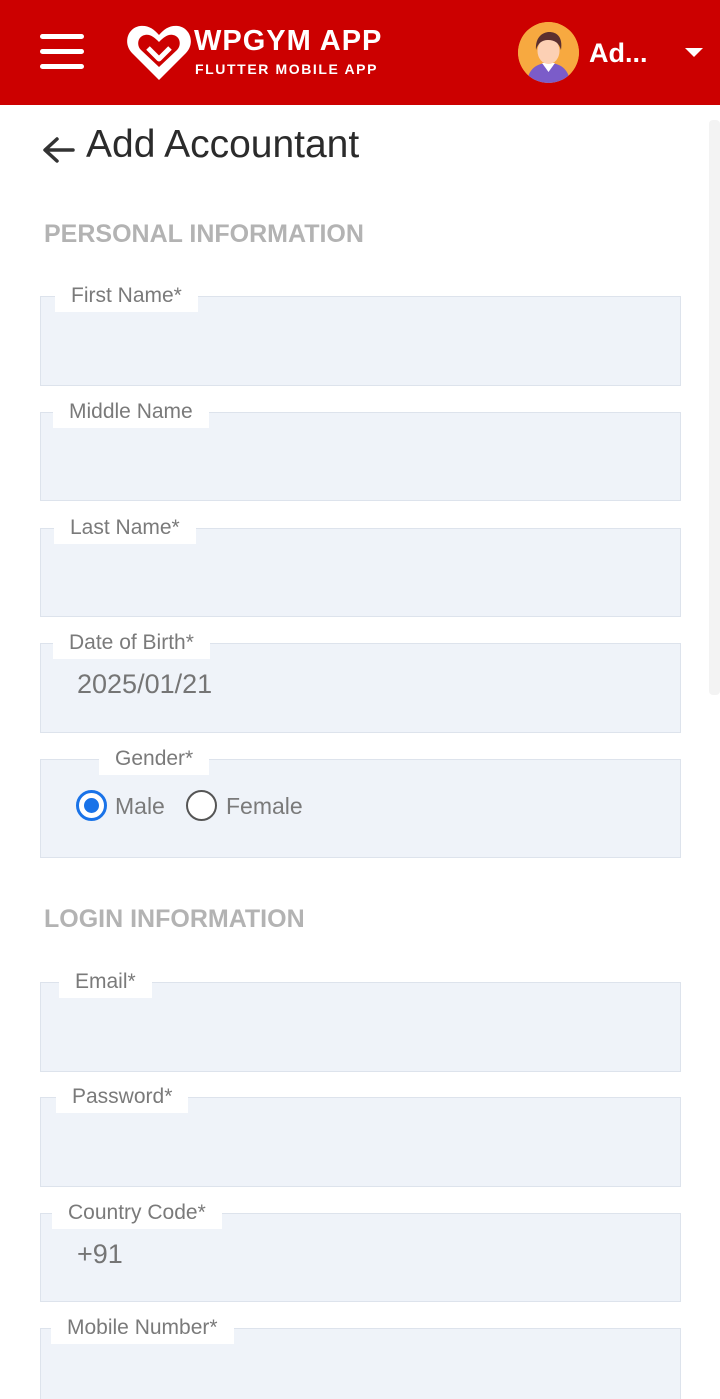 This screenshot has width=720, height=1399. I want to click on first-name-field: First Name*, so click(360, 333).